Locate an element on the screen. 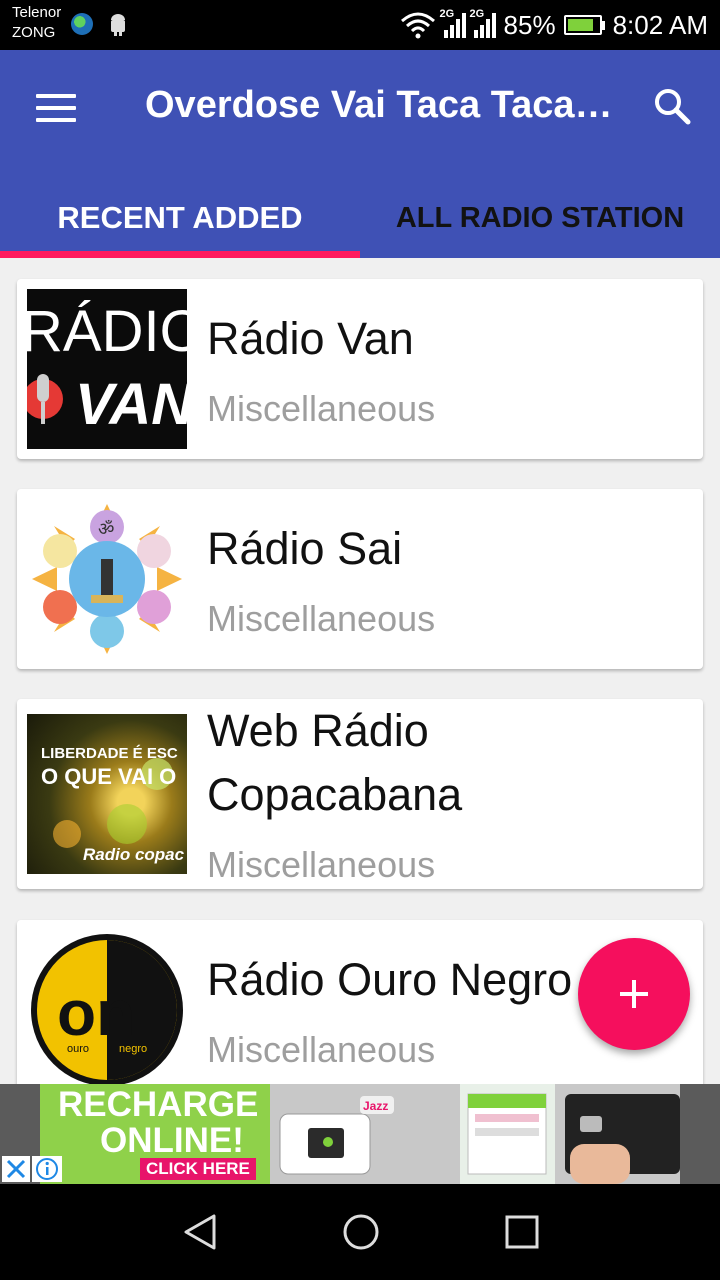 This screenshot has height=1280, width=720. recents-icon is located at coordinates (522, 1232).